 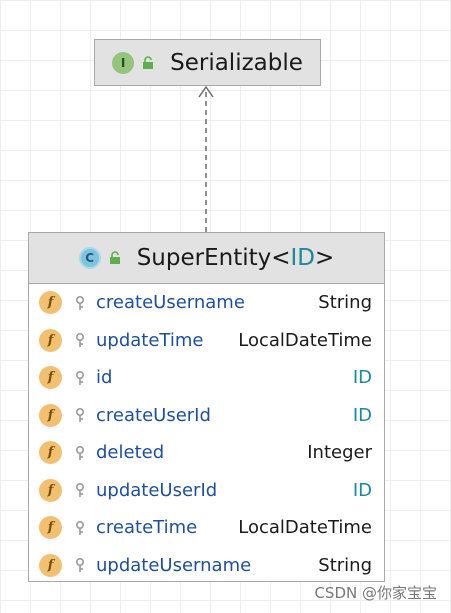 What do you see at coordinates (281, 258) in the screenshot?
I see `type-open: <` at bounding box center [281, 258].